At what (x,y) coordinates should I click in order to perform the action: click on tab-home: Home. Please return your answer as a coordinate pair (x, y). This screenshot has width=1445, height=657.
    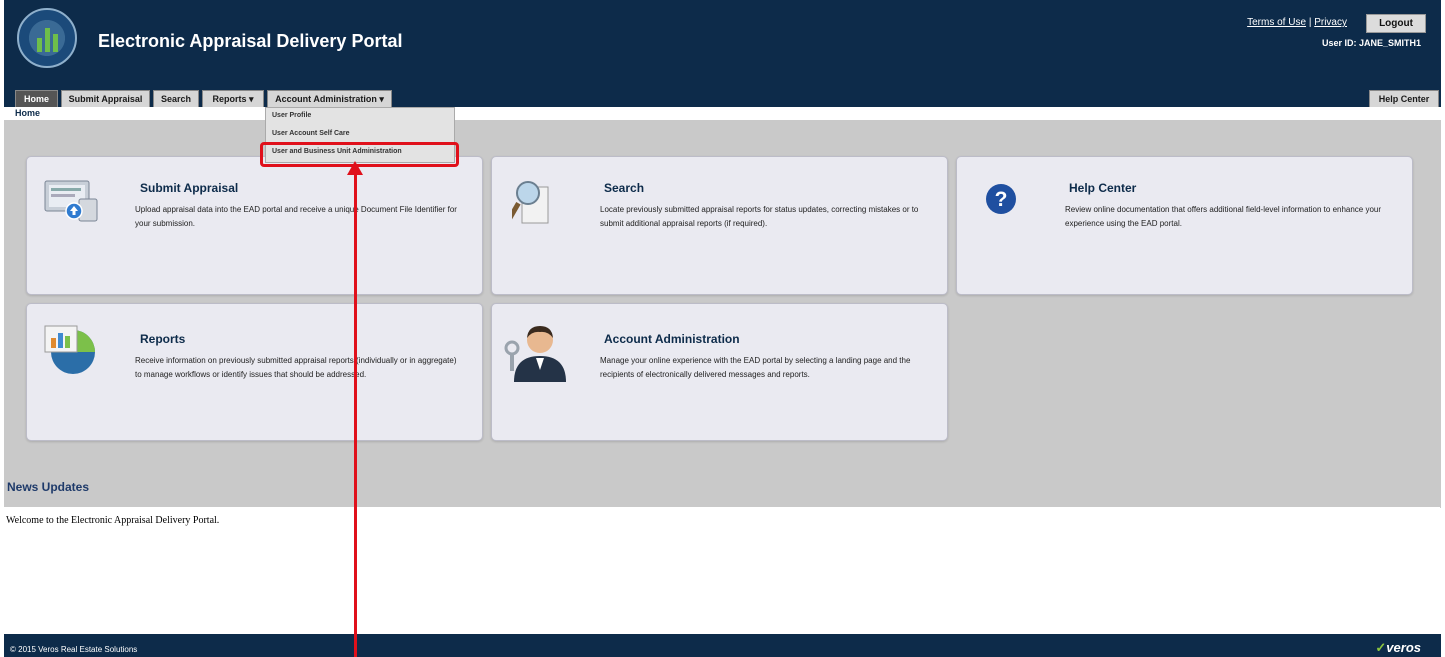
    Looking at the image, I should click on (36, 98).